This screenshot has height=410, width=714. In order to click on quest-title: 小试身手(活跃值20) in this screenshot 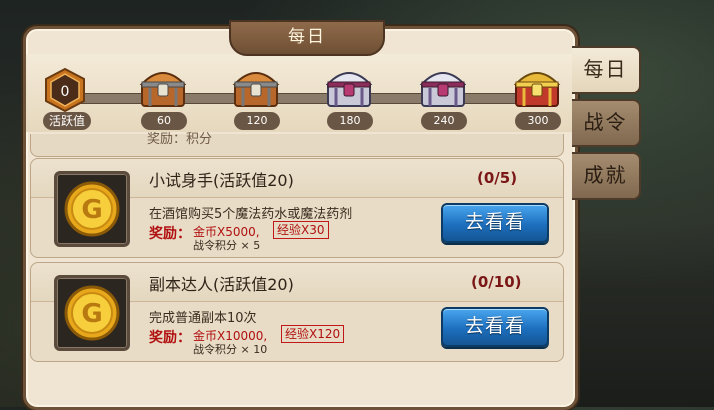, I will do `click(221, 180)`.